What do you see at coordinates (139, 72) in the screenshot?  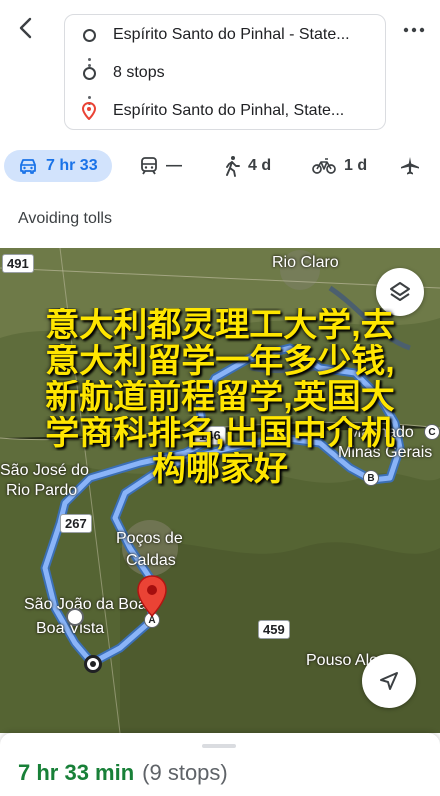 I see `stops-text: 8 stops` at bounding box center [139, 72].